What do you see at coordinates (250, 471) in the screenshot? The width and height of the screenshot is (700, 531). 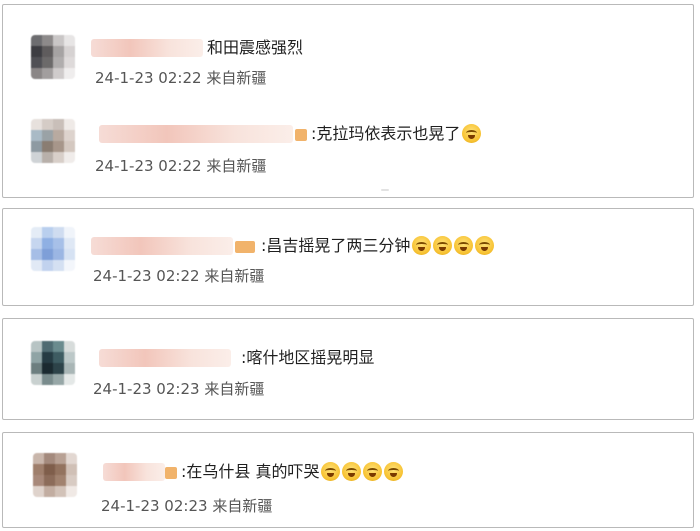 I see `comment-text-content: :在乌什县 真的吓哭` at bounding box center [250, 471].